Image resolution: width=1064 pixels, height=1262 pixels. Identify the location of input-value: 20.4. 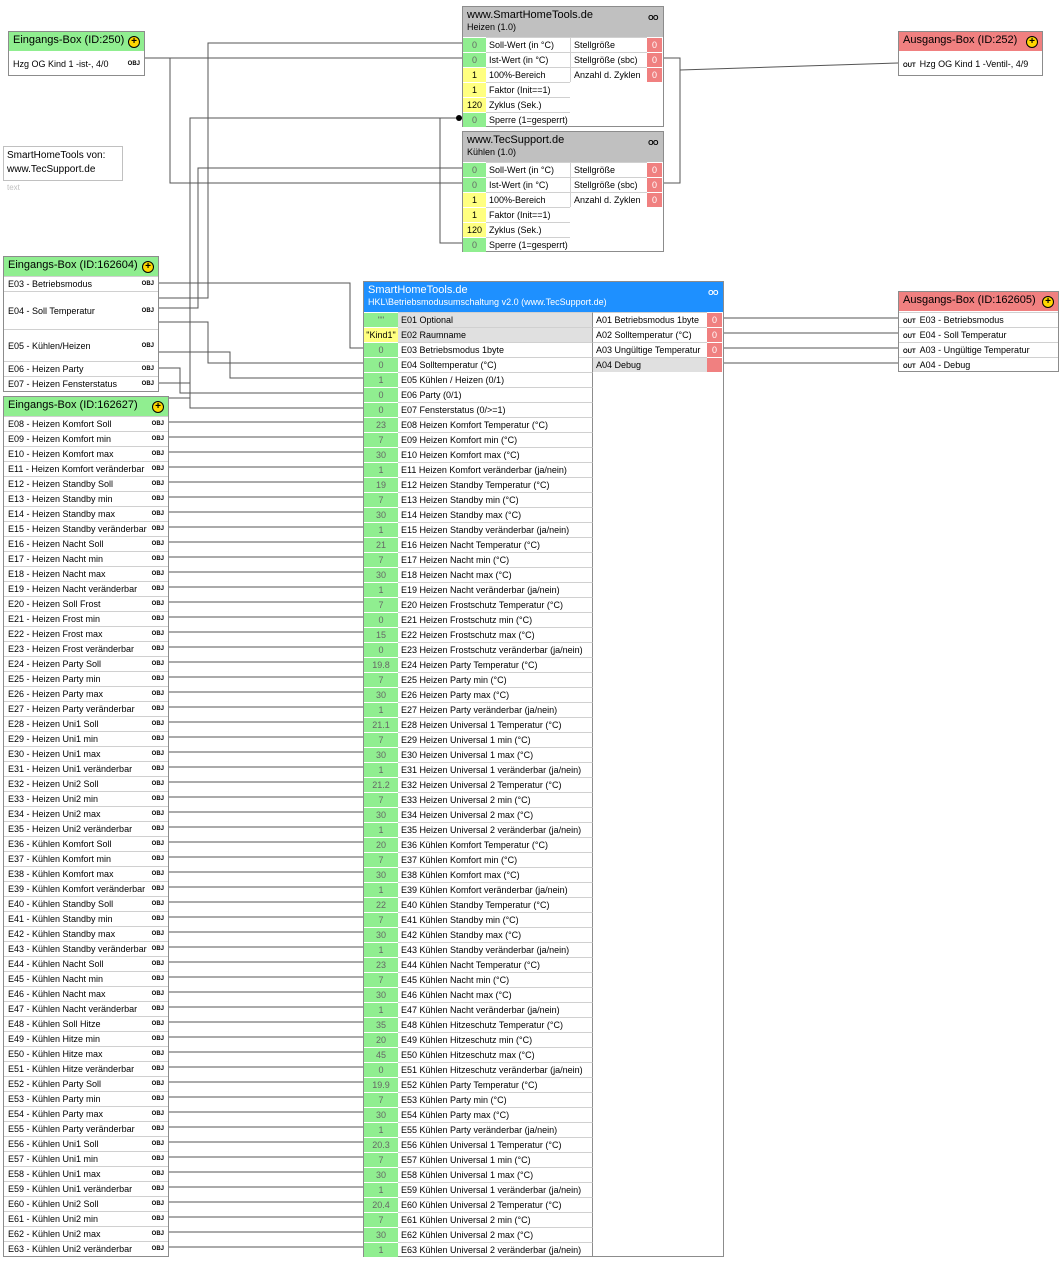
(381, 1204).